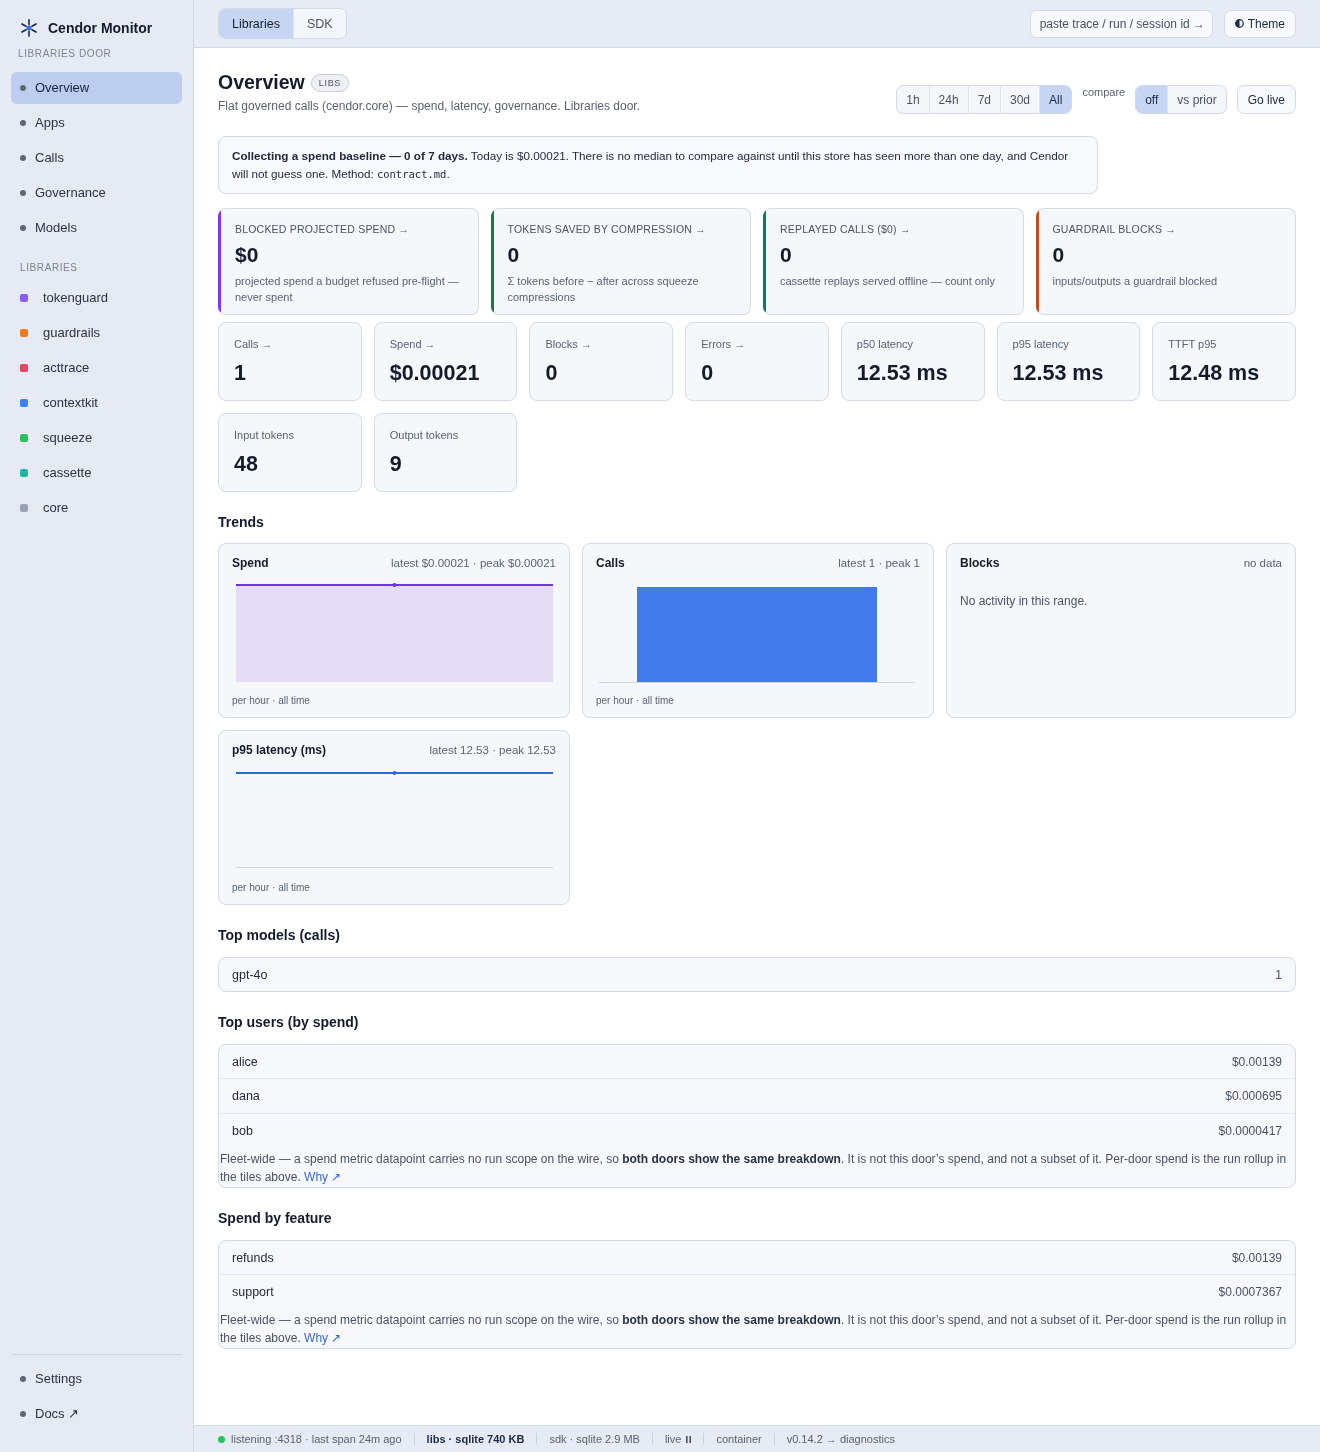 The height and width of the screenshot is (1452, 1320). Describe the element at coordinates (980, 563) in the screenshot. I see `trend-title: Blocks` at that location.